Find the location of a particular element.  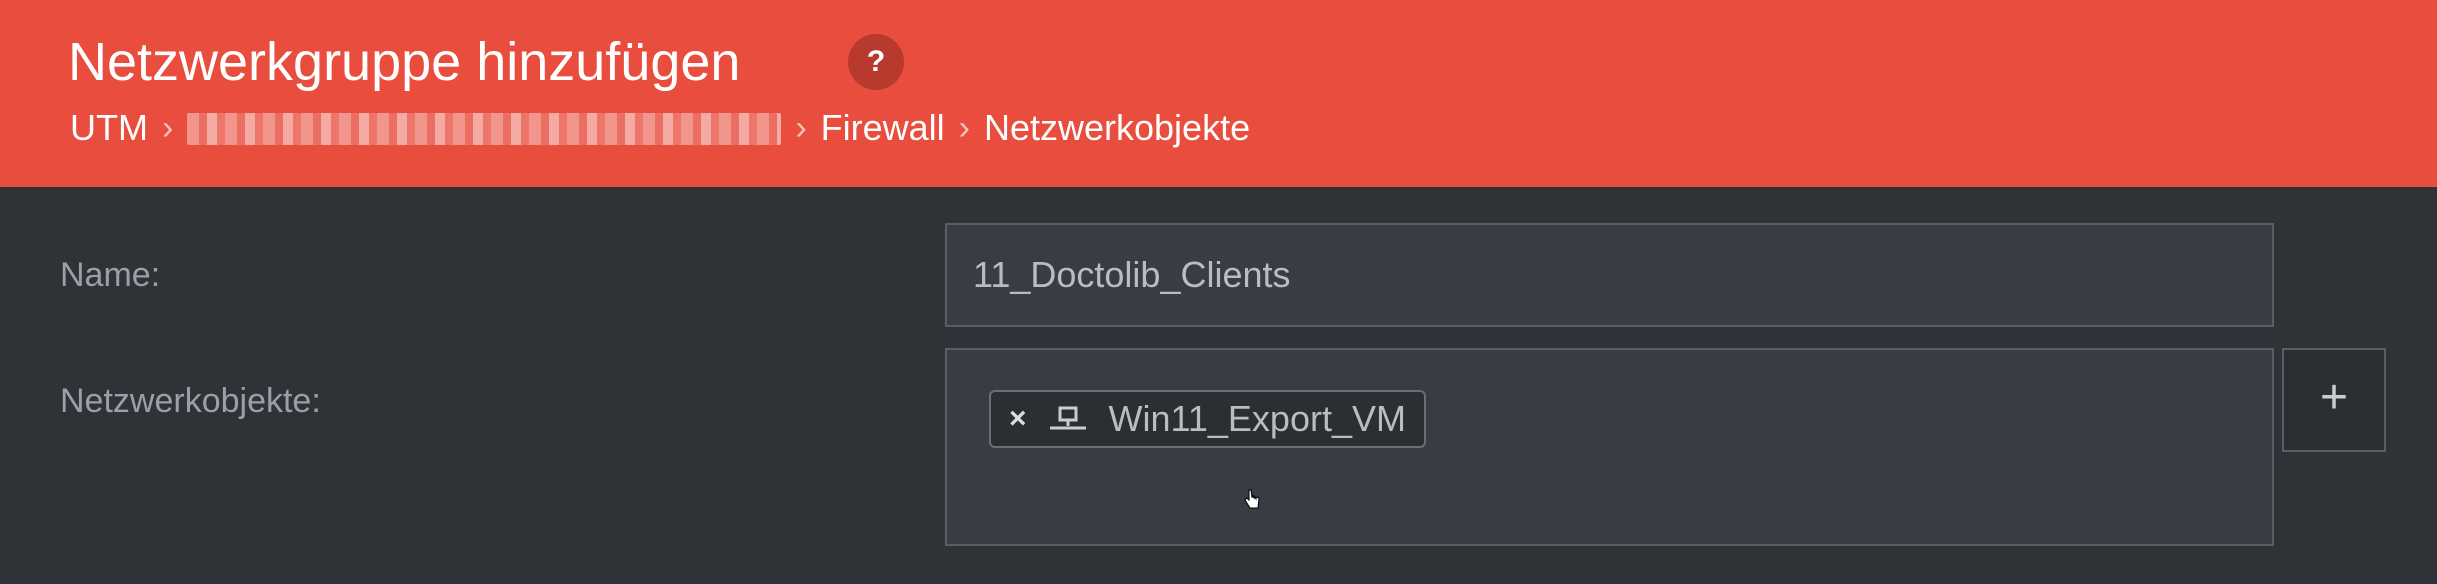

breadcrumb: UTM › › Firewall › Netzwerkobjekte is located at coordinates (660, 128).